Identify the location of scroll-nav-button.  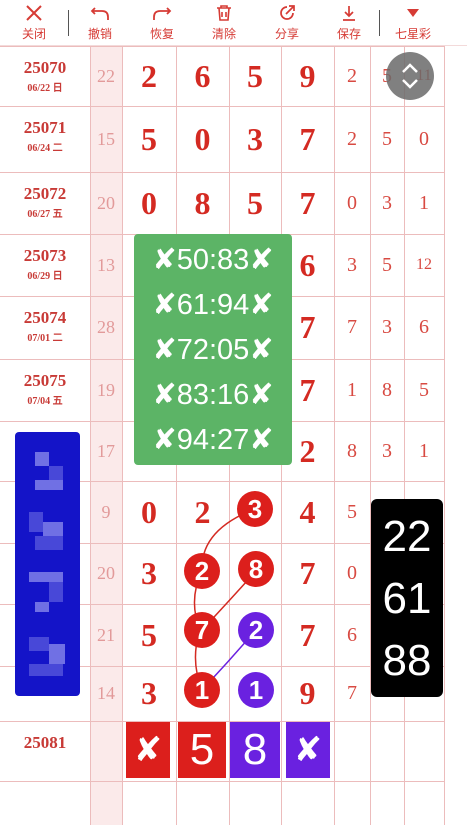
(410, 76).